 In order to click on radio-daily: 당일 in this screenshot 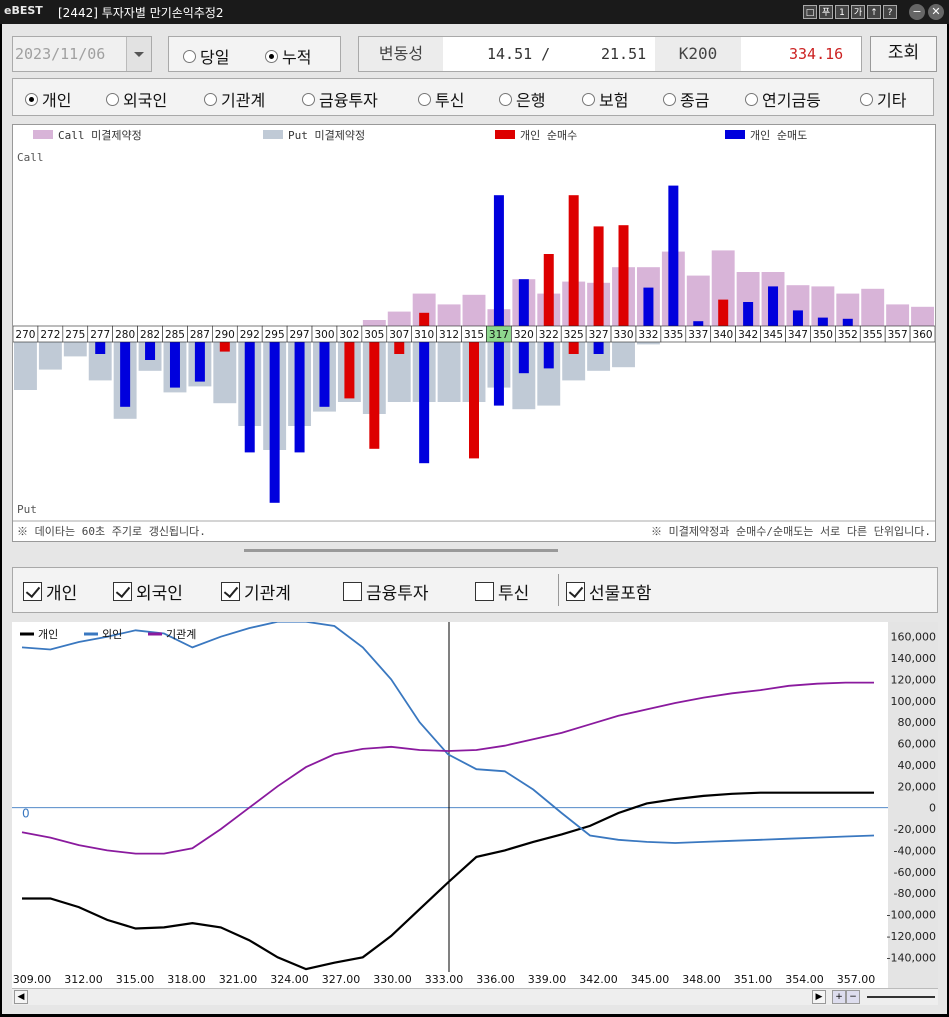, I will do `click(206, 56)`.